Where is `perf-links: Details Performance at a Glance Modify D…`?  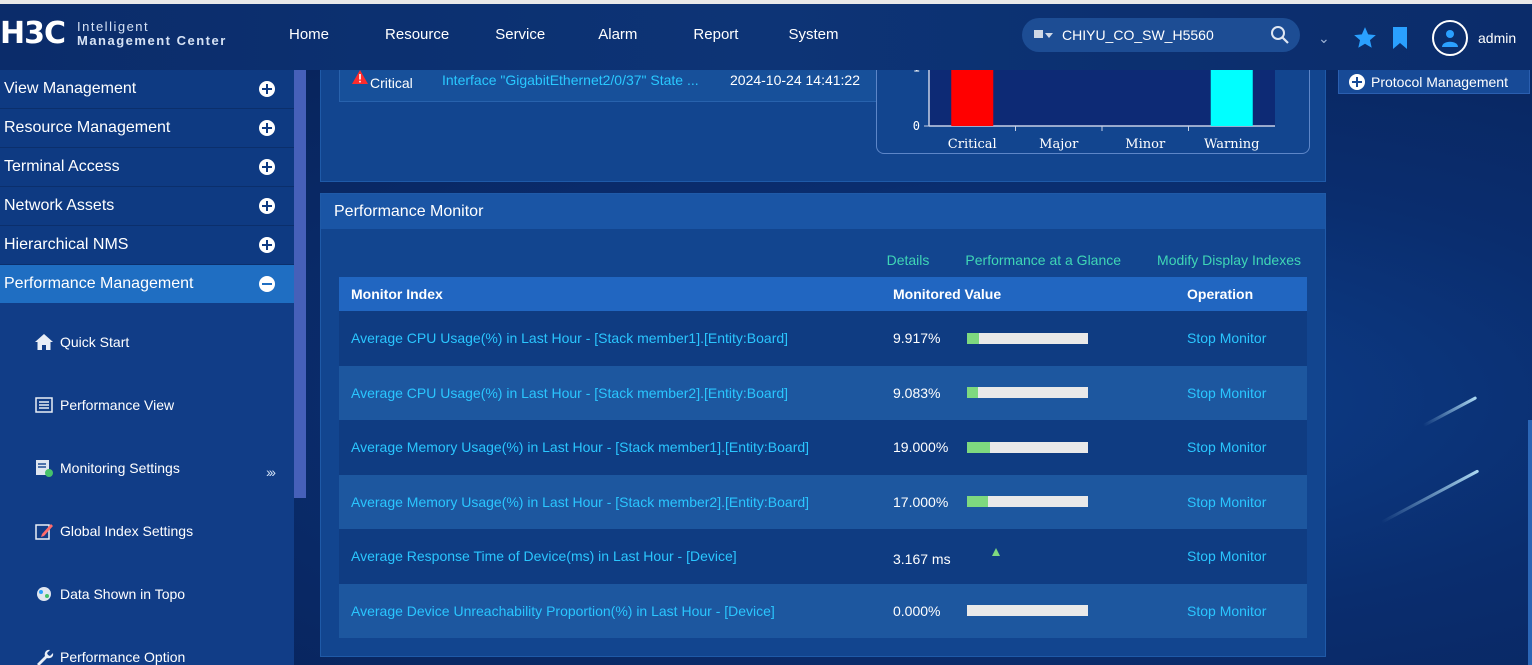
perf-links: Details Performance at a Glance Modify D… is located at coordinates (1076, 260).